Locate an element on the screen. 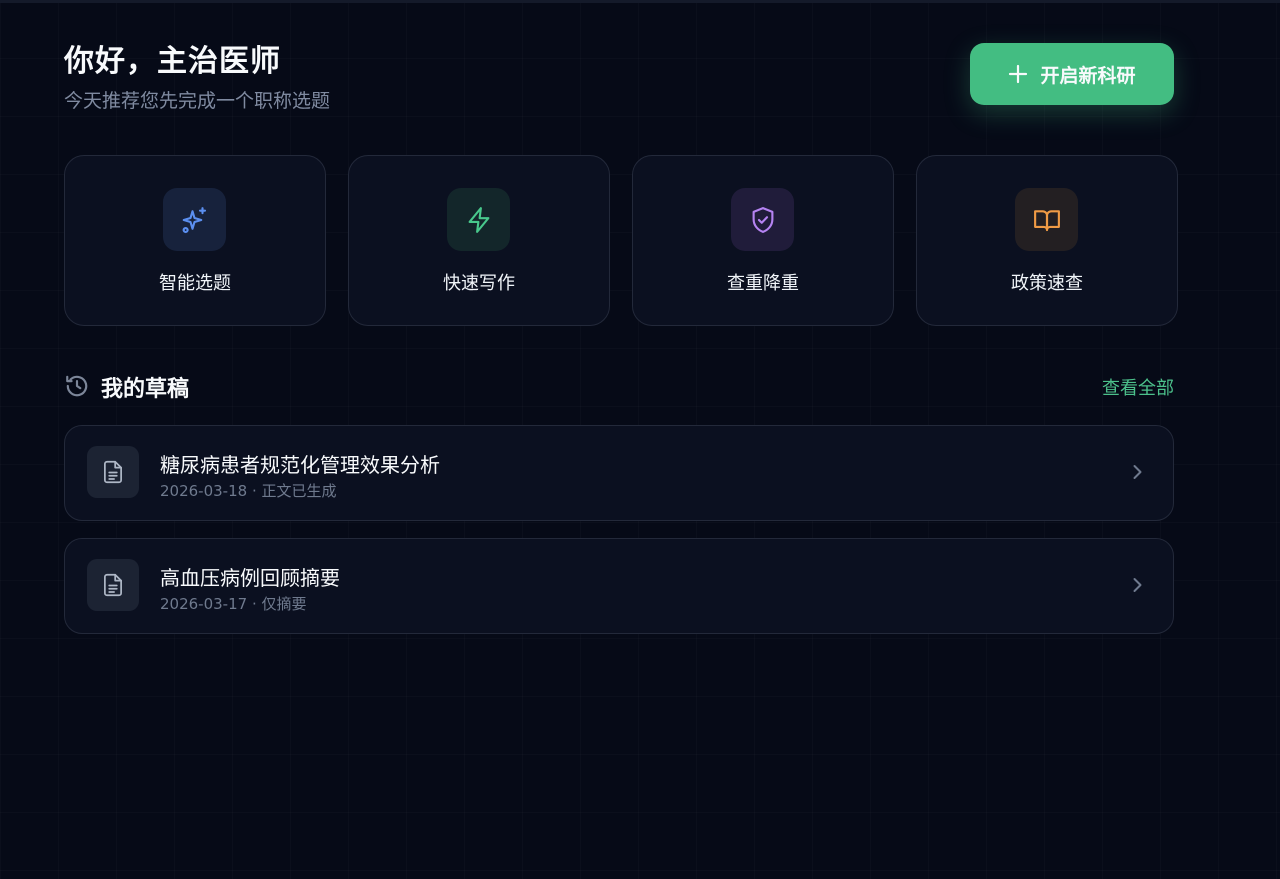 This screenshot has width=1280, height=879. feature-label: 快速写作 is located at coordinates (479, 283).